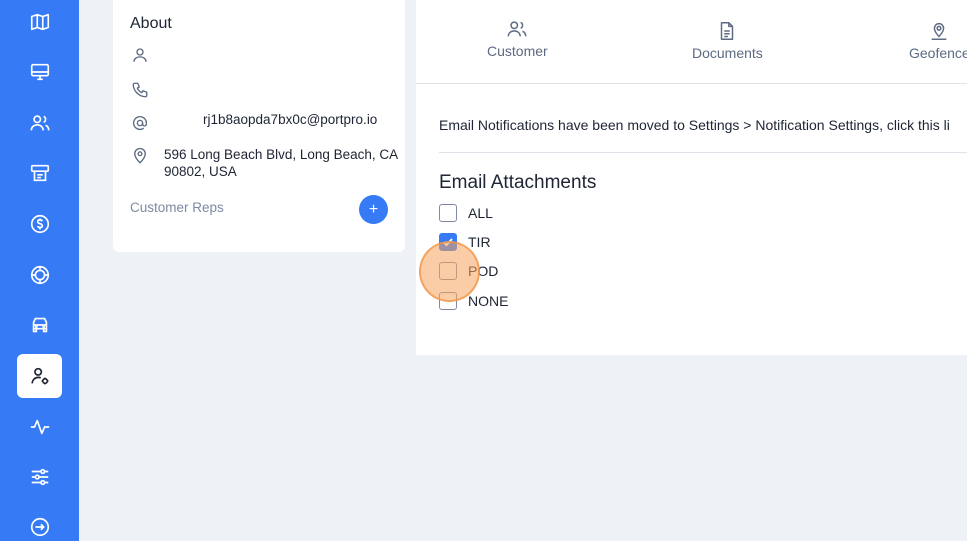  I want to click on at-icon, so click(140, 123).